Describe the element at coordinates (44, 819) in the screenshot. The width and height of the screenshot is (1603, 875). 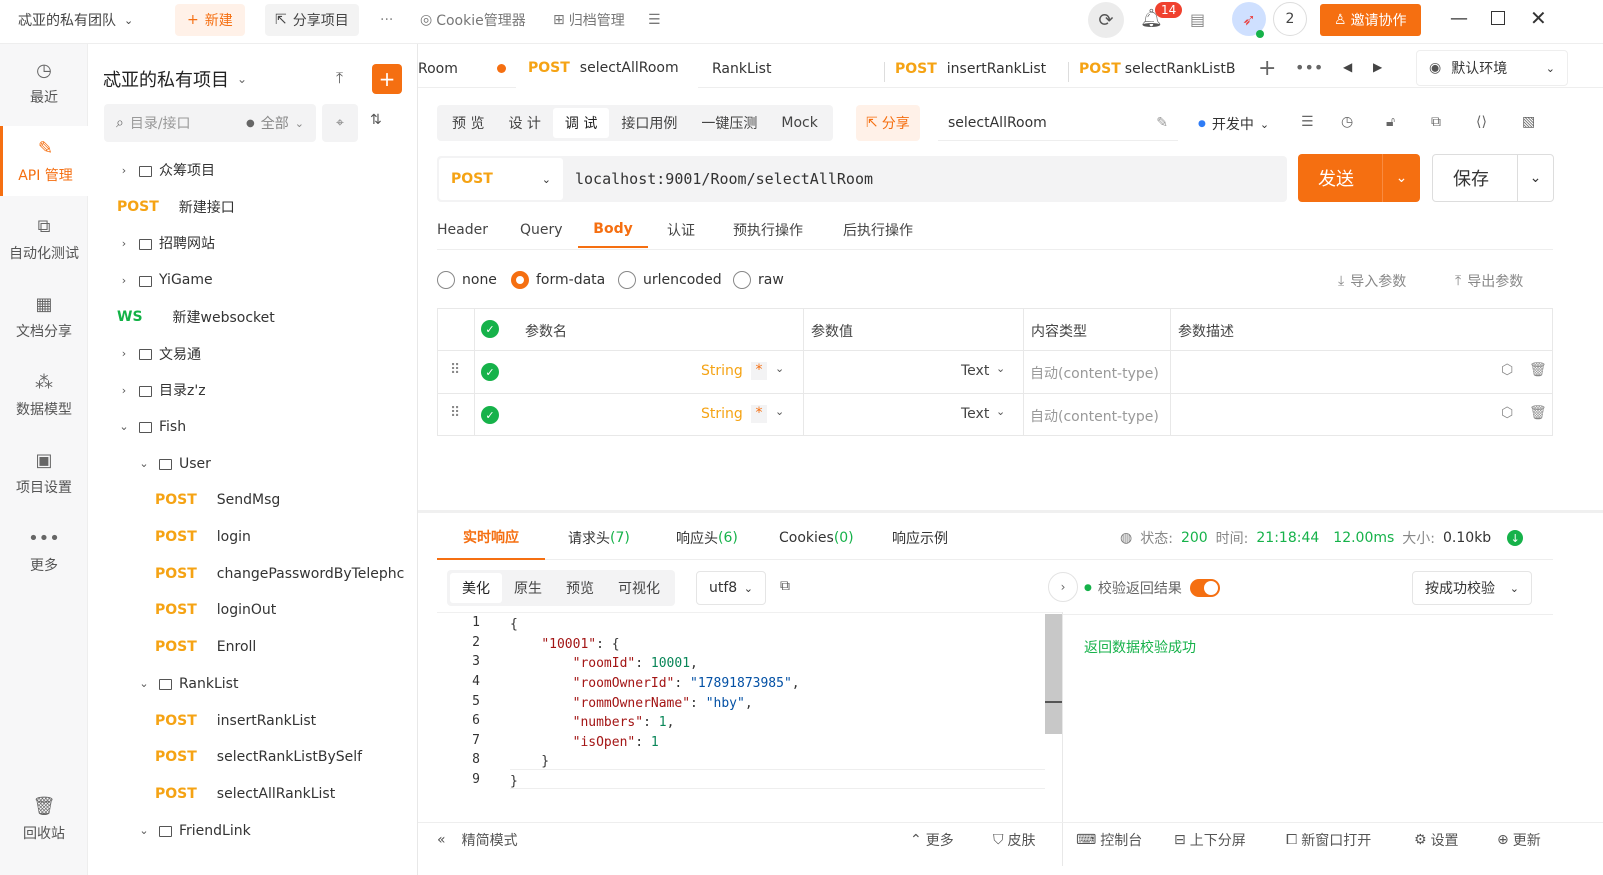
I see `rail-trash: 🗑︎ 回收站` at that location.